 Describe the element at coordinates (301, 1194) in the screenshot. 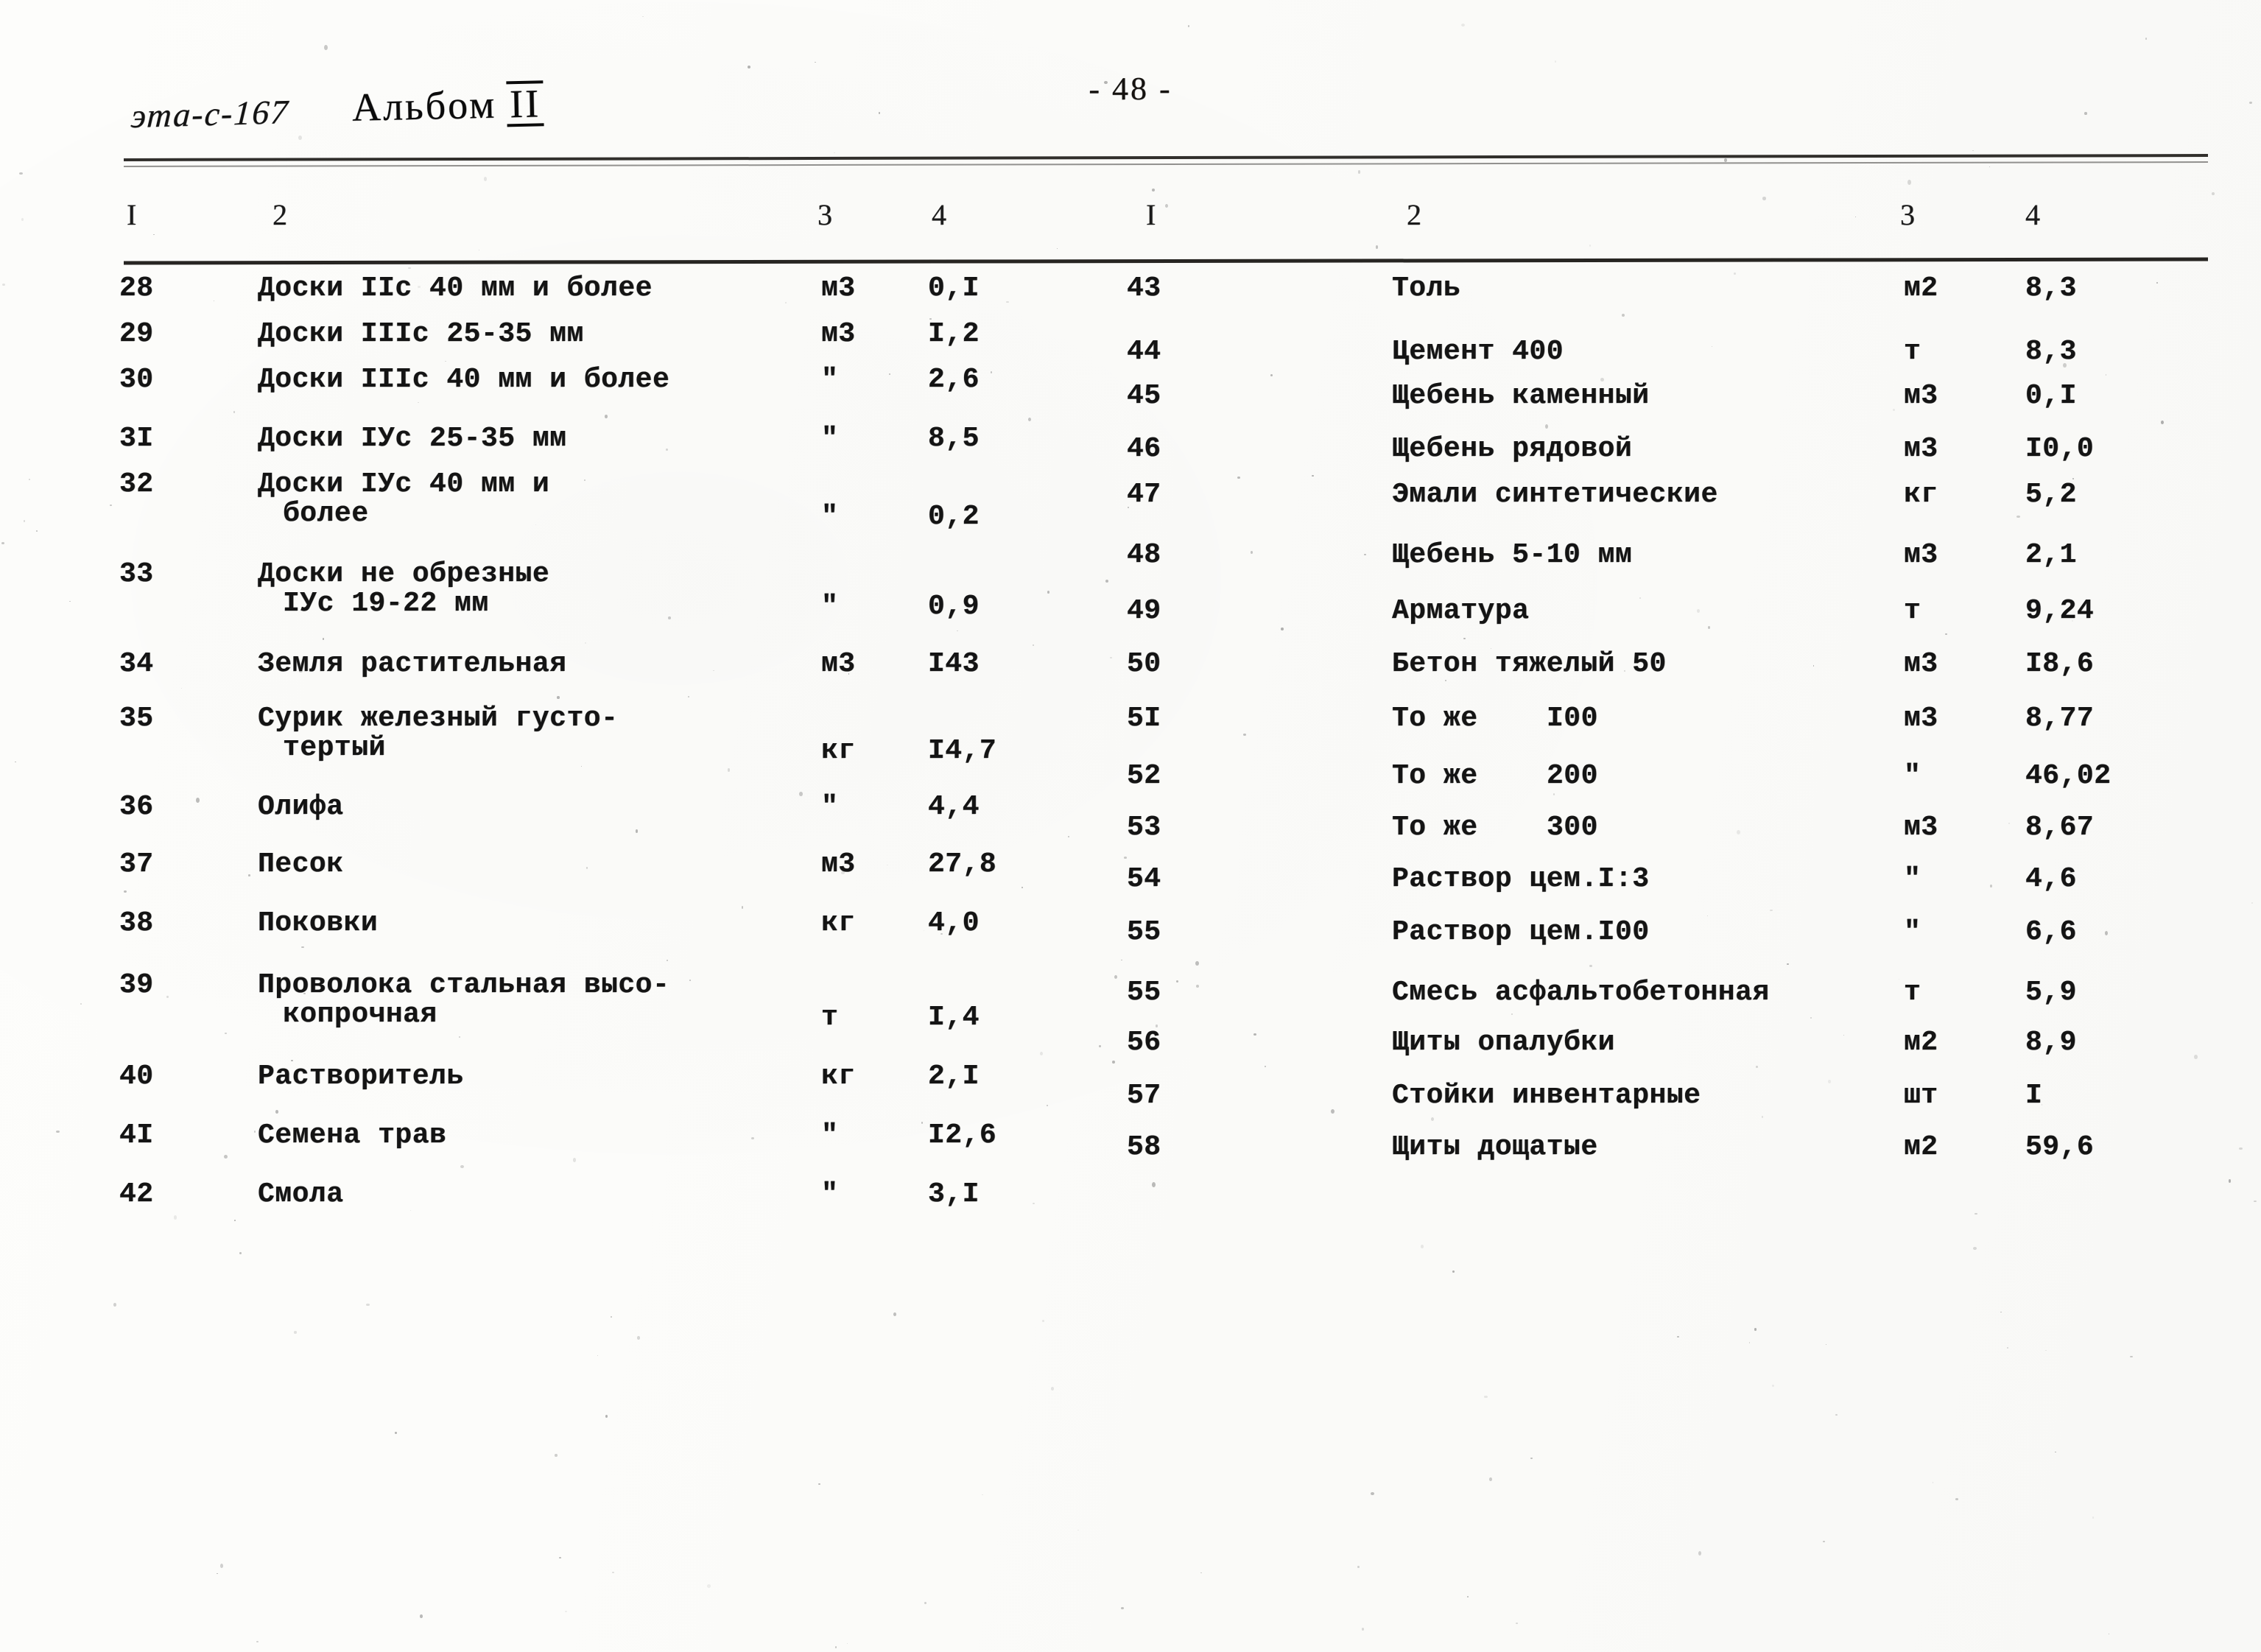

I see `material-name-line1: Смола` at that location.